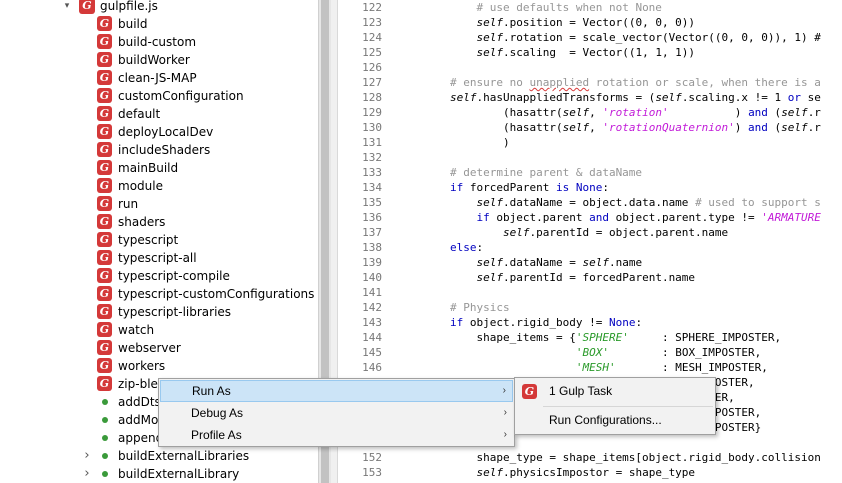  I want to click on tree-item-task: GdeployLocalDev, so click(159, 132).